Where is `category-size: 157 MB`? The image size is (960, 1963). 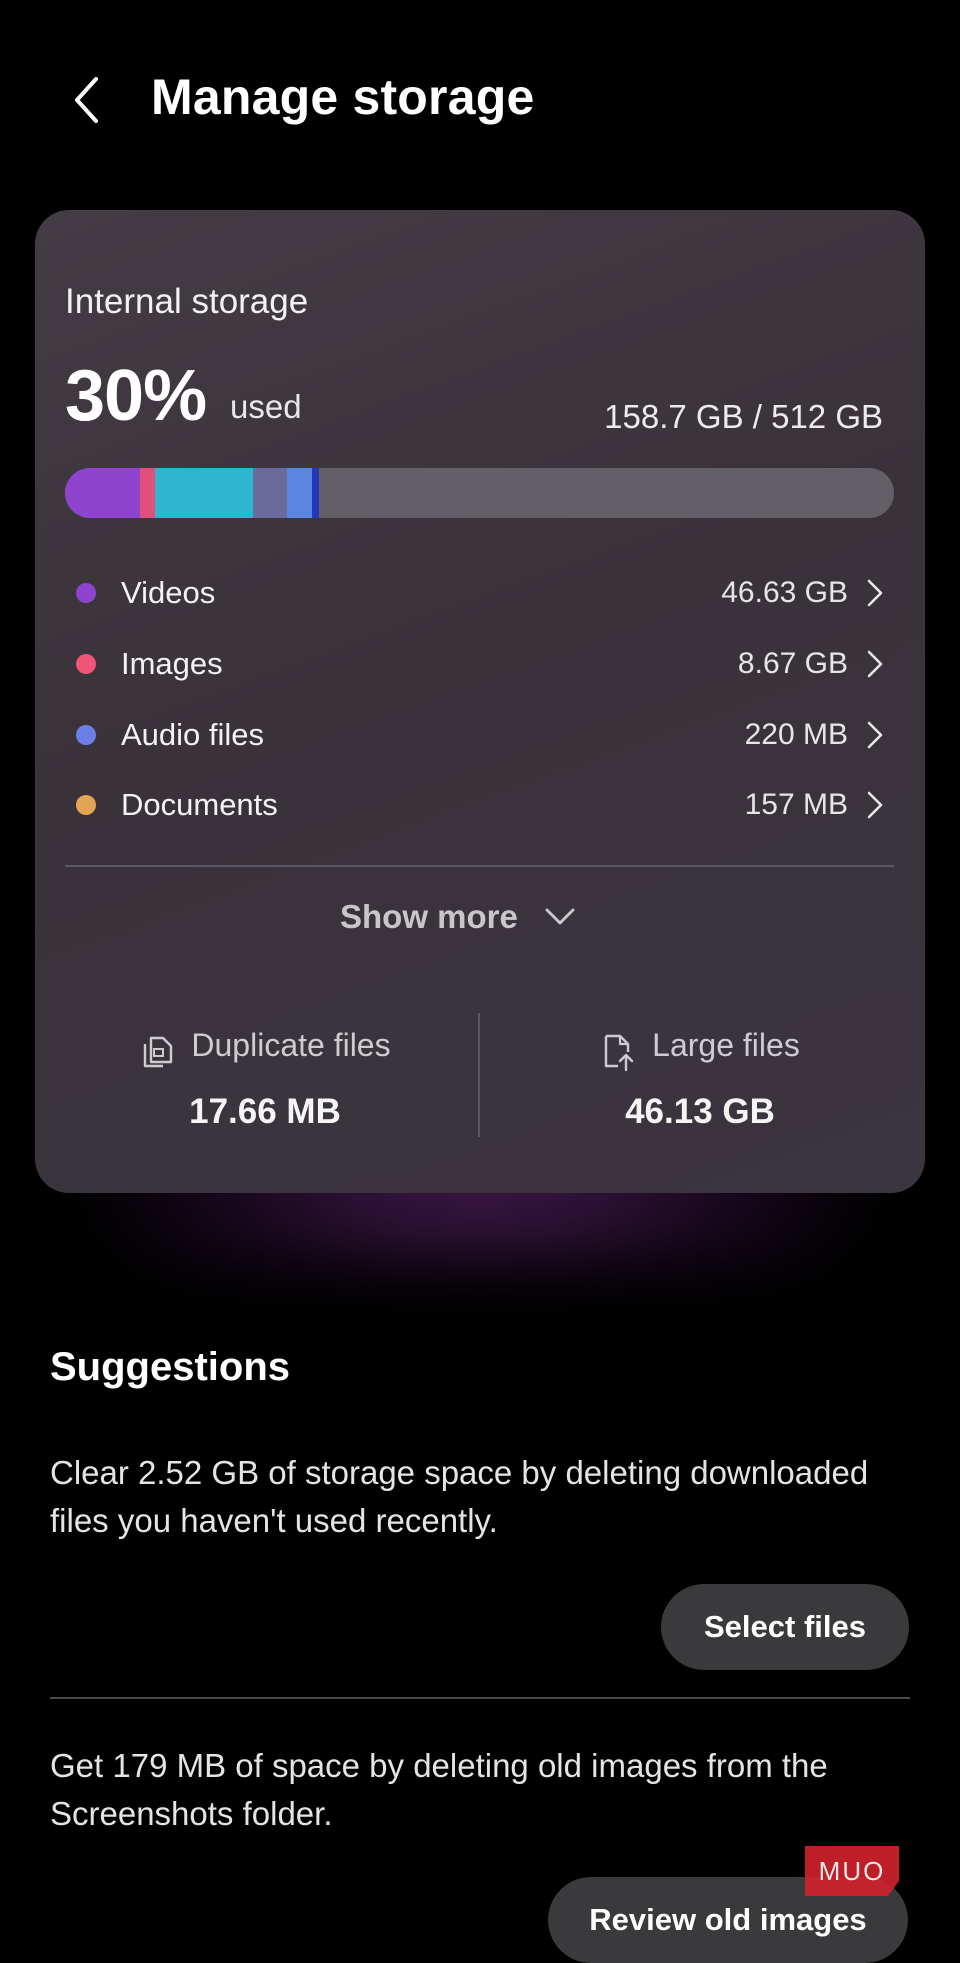
category-size: 157 MB is located at coordinates (796, 804).